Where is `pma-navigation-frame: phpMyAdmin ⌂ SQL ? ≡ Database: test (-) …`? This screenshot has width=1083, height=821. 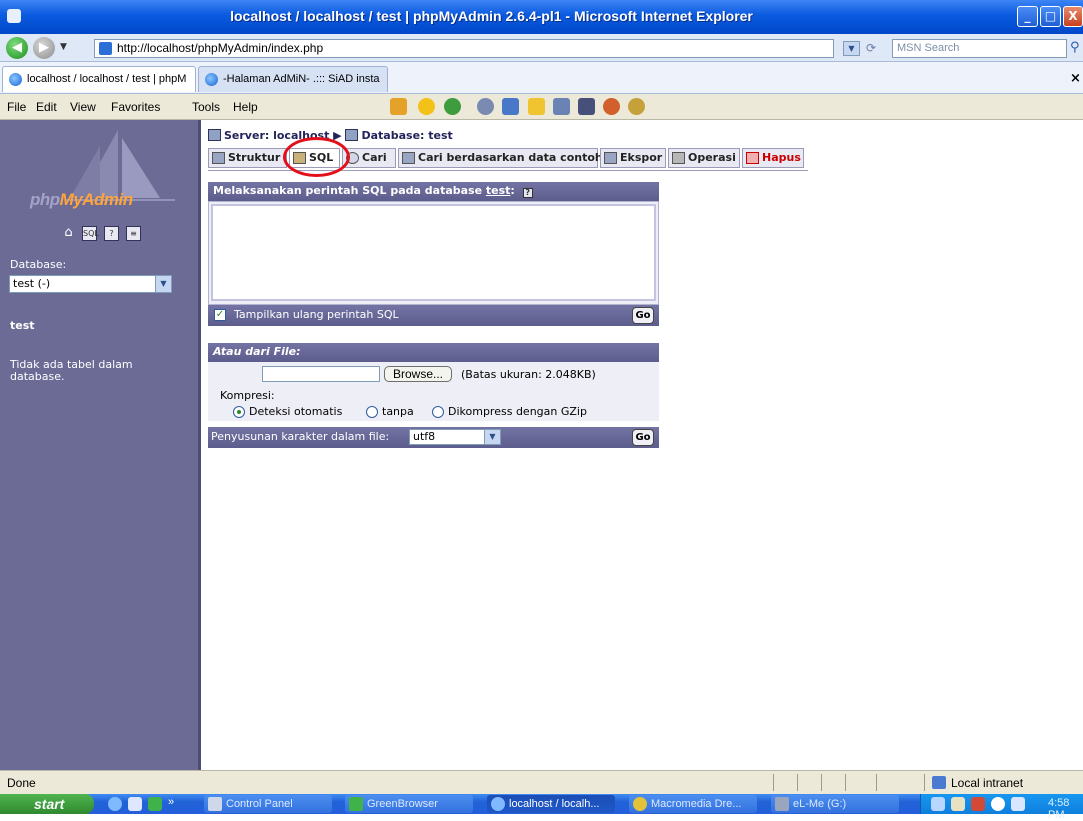
pma-navigation-frame: phpMyAdmin ⌂ SQL ? ≡ Database: test (-) … is located at coordinates (100, 445).